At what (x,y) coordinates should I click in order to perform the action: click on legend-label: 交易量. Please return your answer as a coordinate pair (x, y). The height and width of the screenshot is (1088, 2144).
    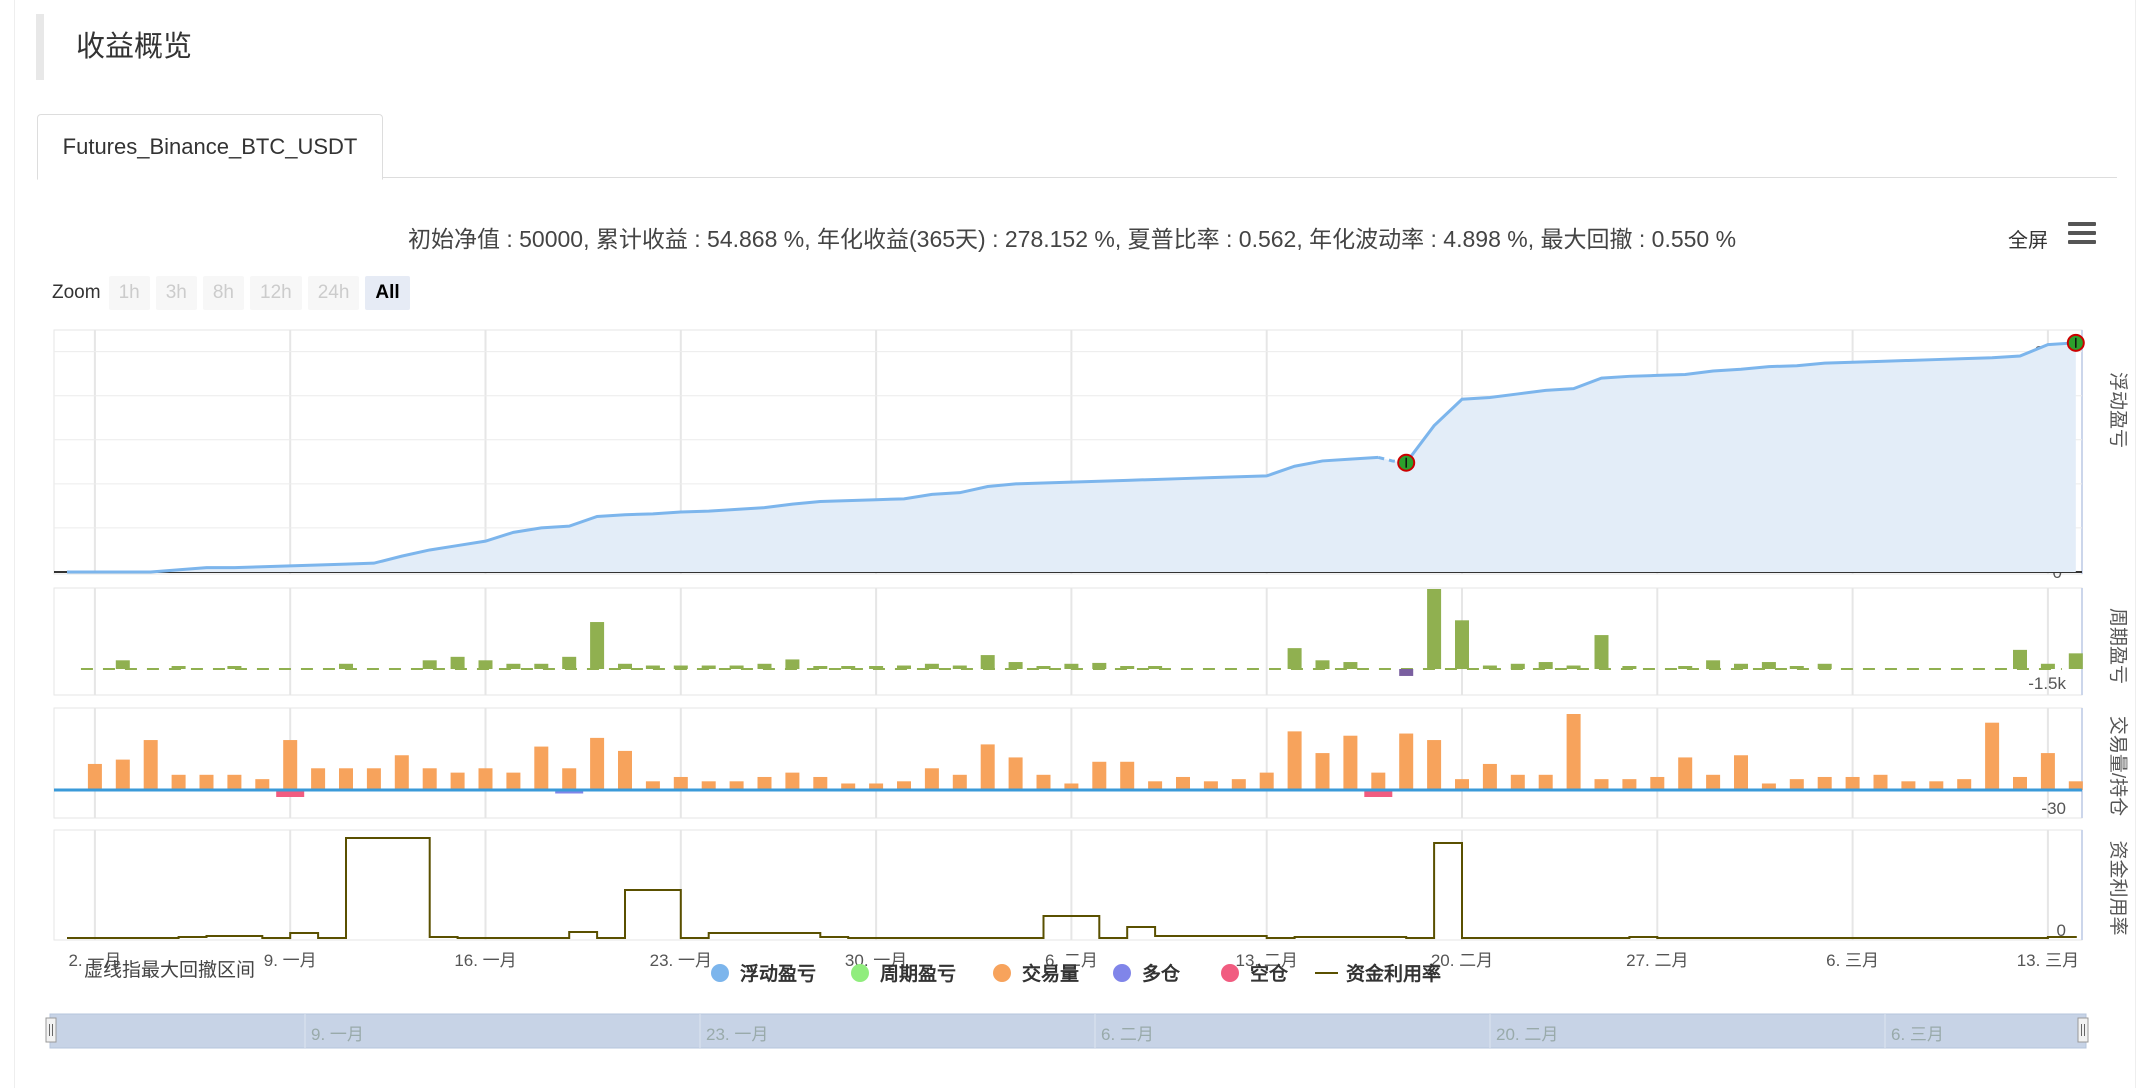
    Looking at the image, I should click on (1050, 973).